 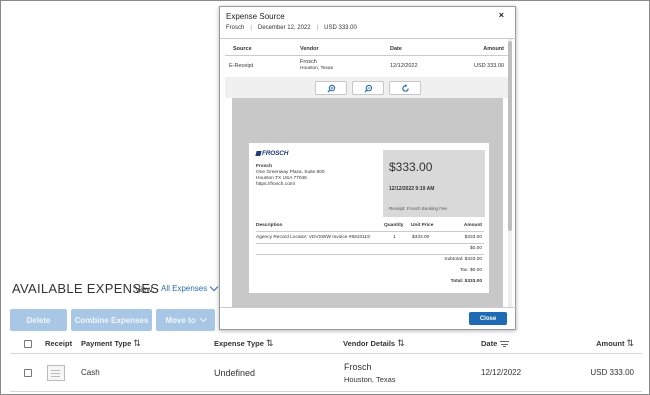 What do you see at coordinates (489, 343) in the screenshot?
I see `header-date-label: Date` at bounding box center [489, 343].